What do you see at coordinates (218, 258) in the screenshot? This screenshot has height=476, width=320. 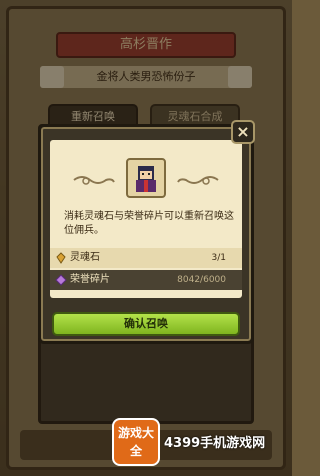 I see `resource-value: 3/1` at bounding box center [218, 258].